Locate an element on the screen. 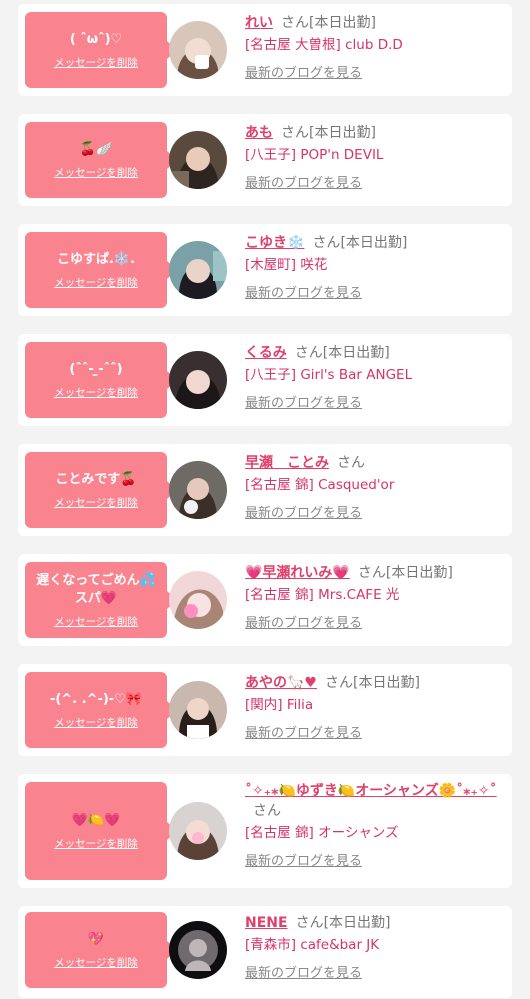 This screenshot has height=999, width=530. shop-info: [名古屋 錦] Casqued'or is located at coordinates (320, 485).